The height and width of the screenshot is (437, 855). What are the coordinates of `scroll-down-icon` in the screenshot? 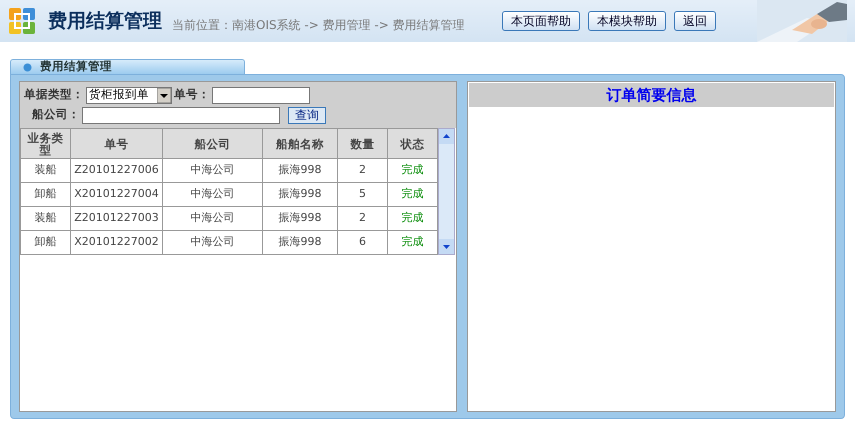 It's located at (446, 246).